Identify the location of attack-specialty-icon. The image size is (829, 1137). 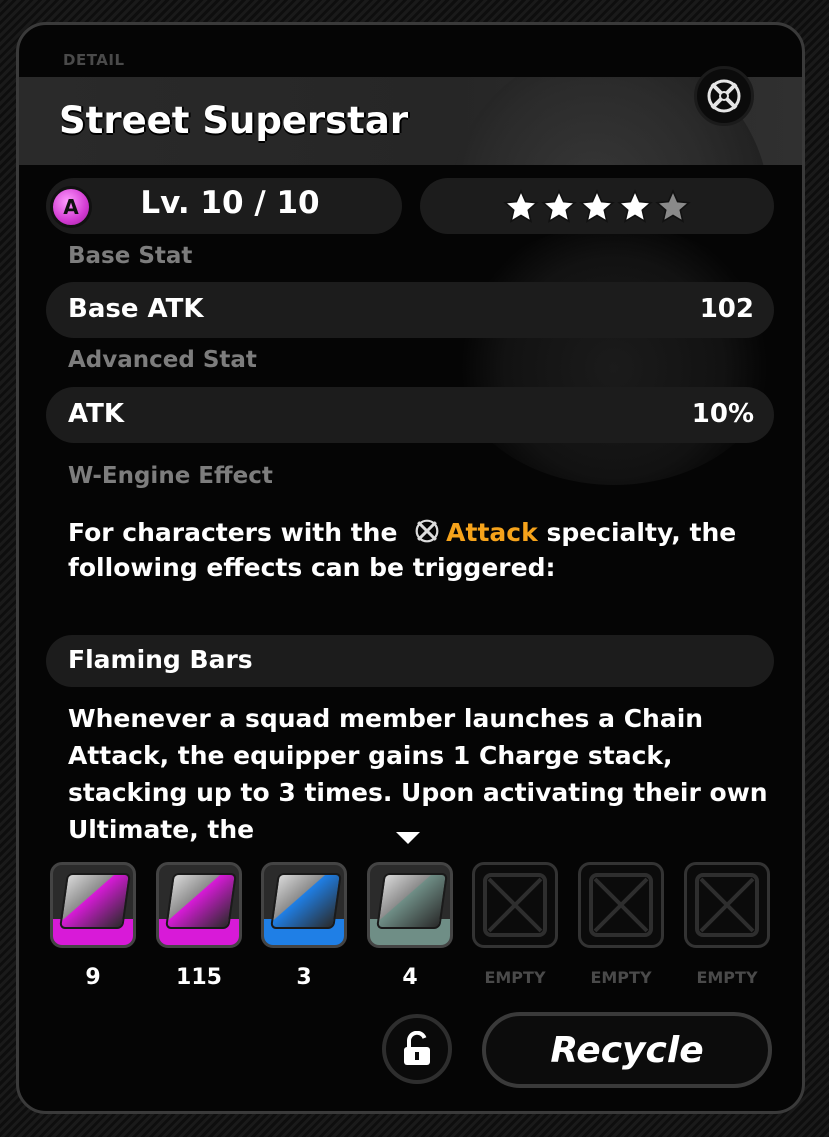
(724, 96).